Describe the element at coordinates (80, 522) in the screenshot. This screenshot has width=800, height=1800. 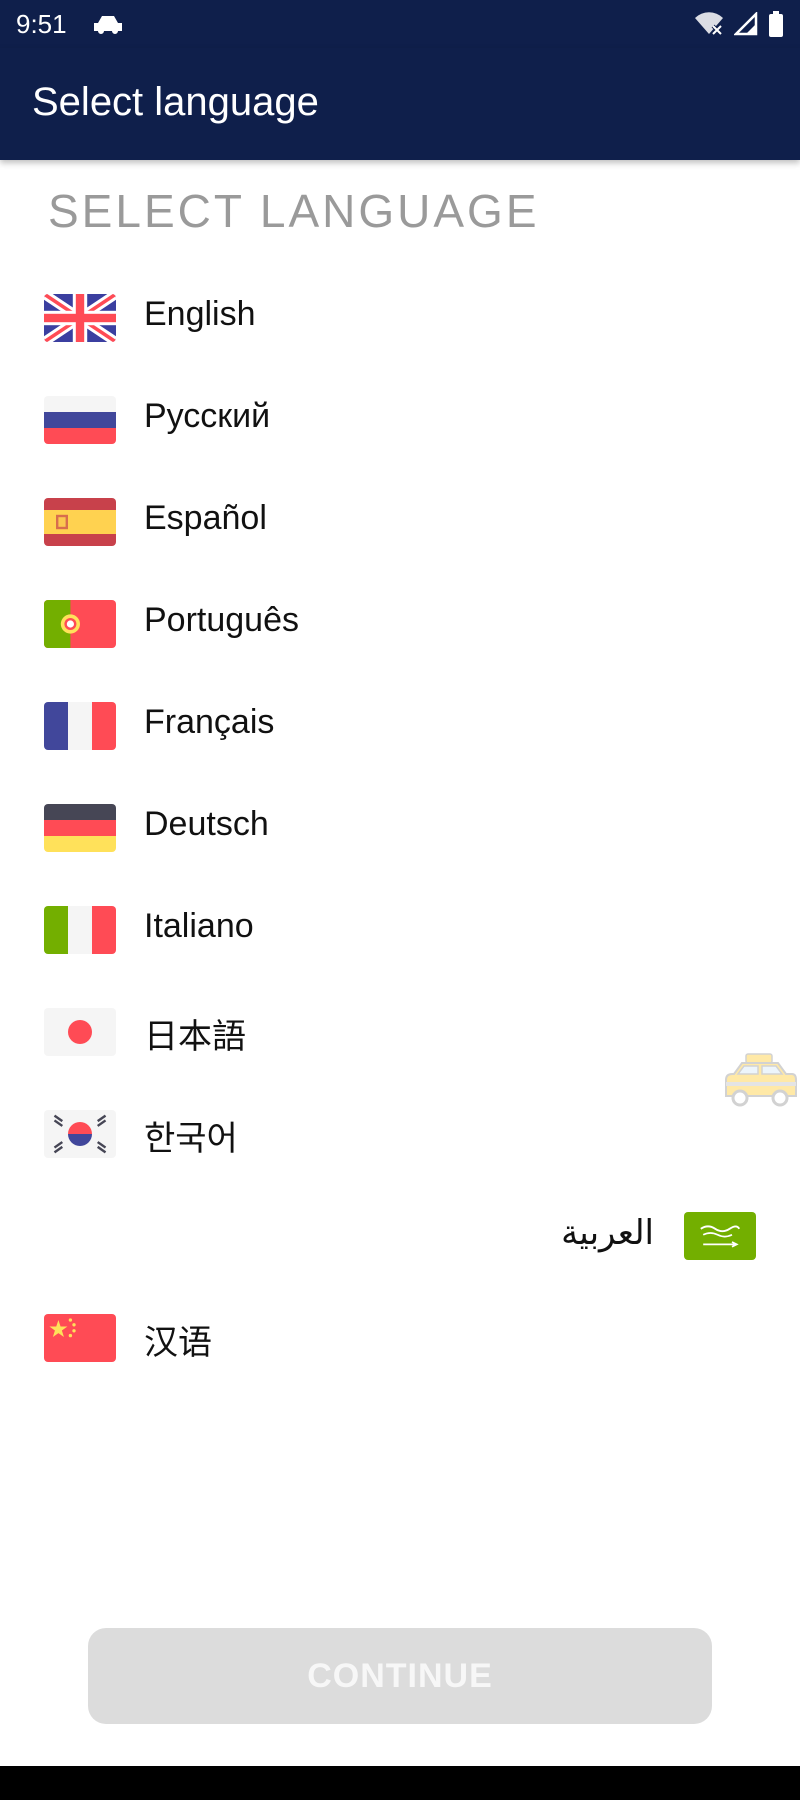
I see `spain-flag-icon` at that location.